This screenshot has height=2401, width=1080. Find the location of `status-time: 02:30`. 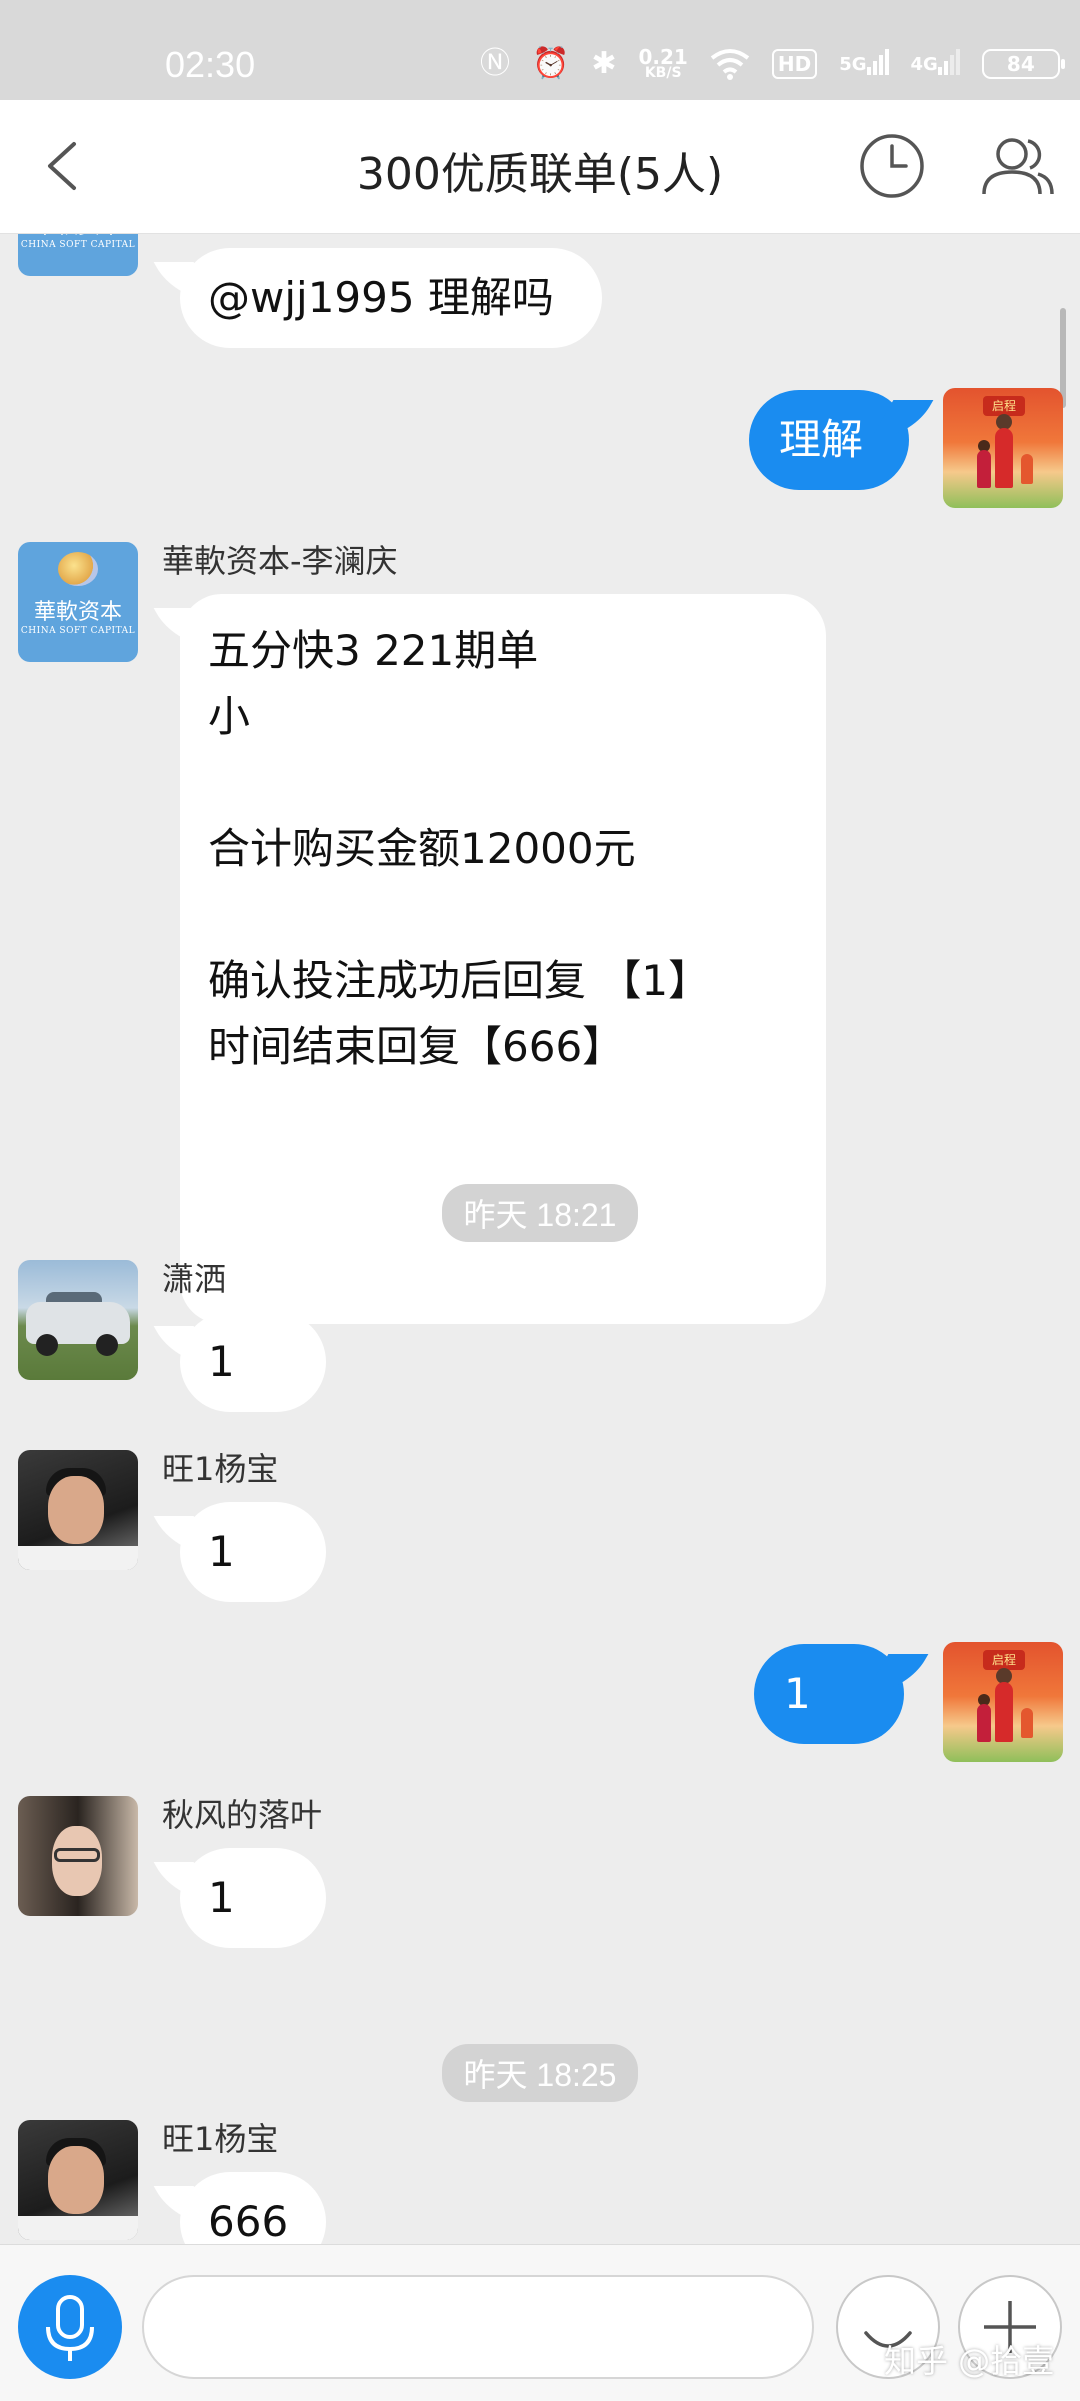

status-time: 02:30 is located at coordinates (210, 64).